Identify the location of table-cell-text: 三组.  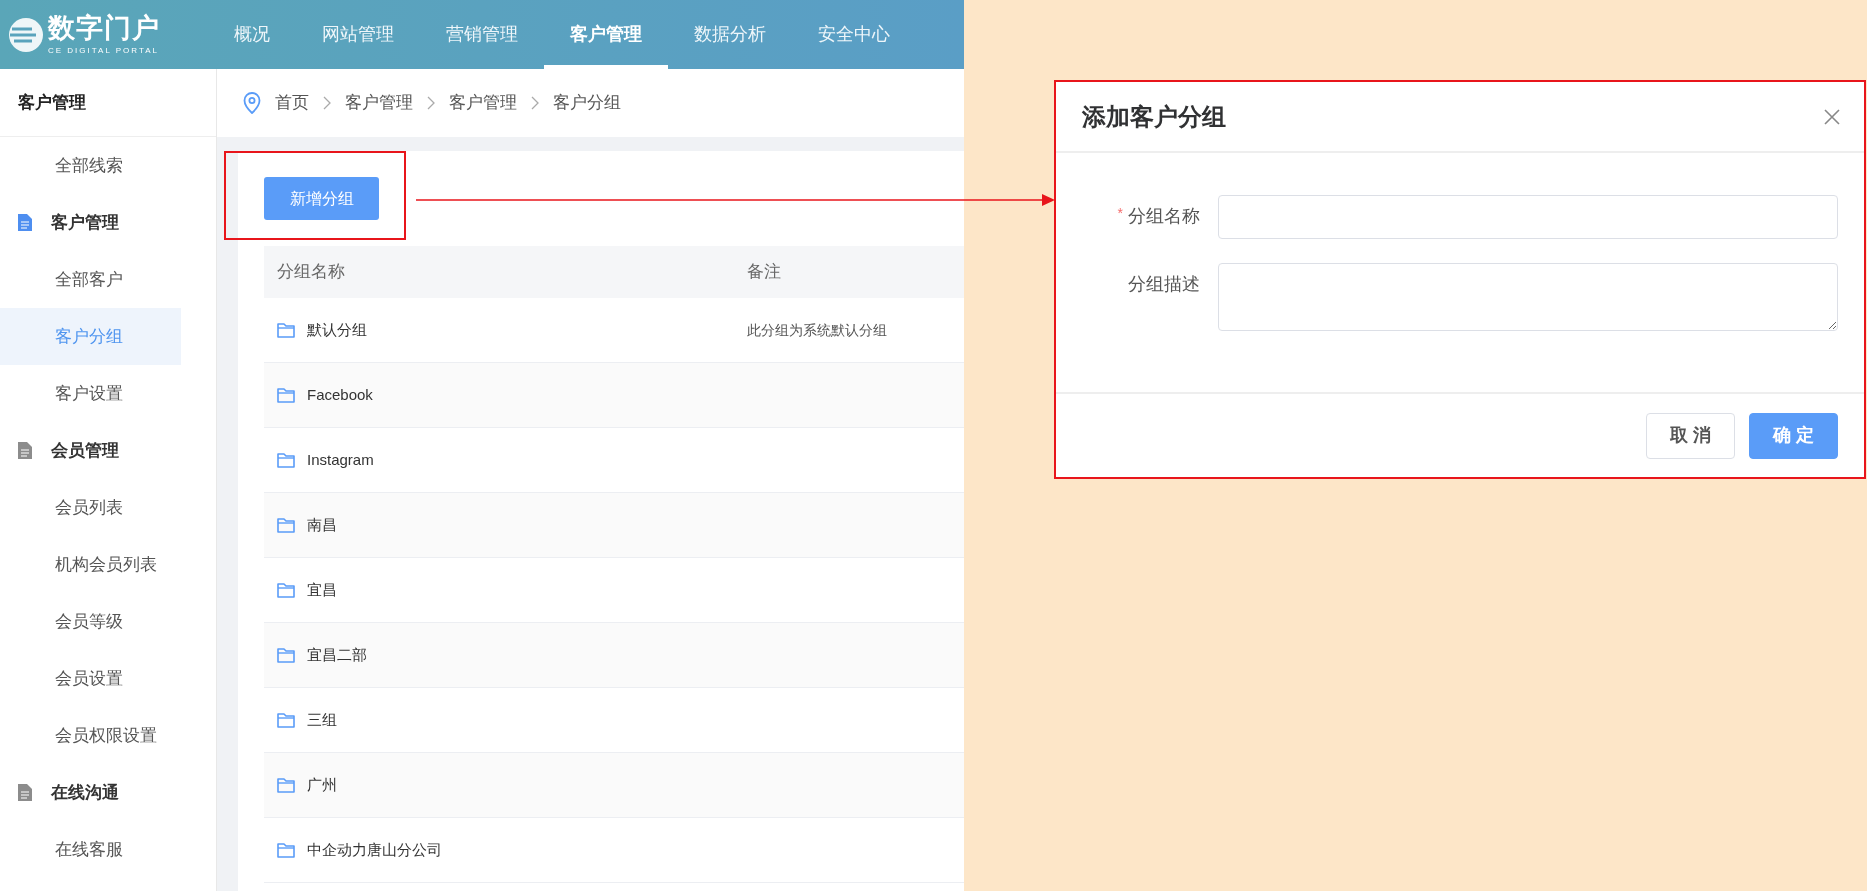
(322, 719).